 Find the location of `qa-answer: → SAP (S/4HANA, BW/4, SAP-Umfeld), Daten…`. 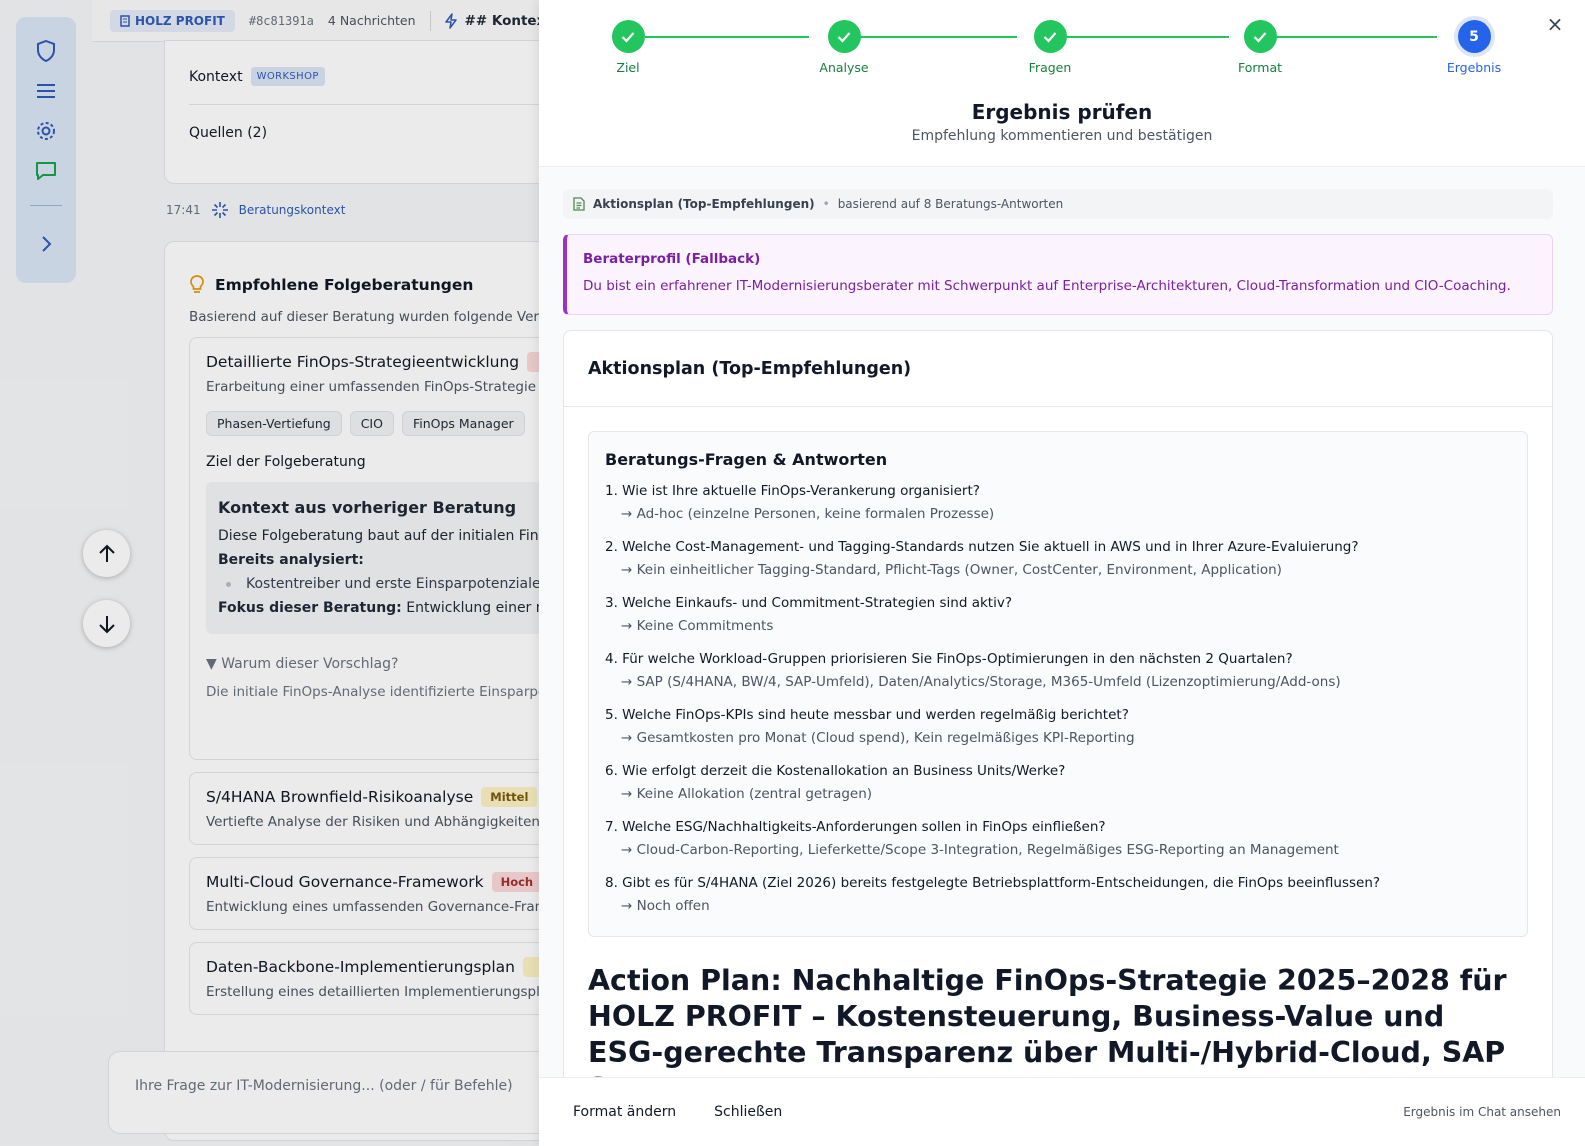

qa-answer: → SAP (S/4HANA, BW/4, SAP-Umfeld), Daten… is located at coordinates (981, 682).